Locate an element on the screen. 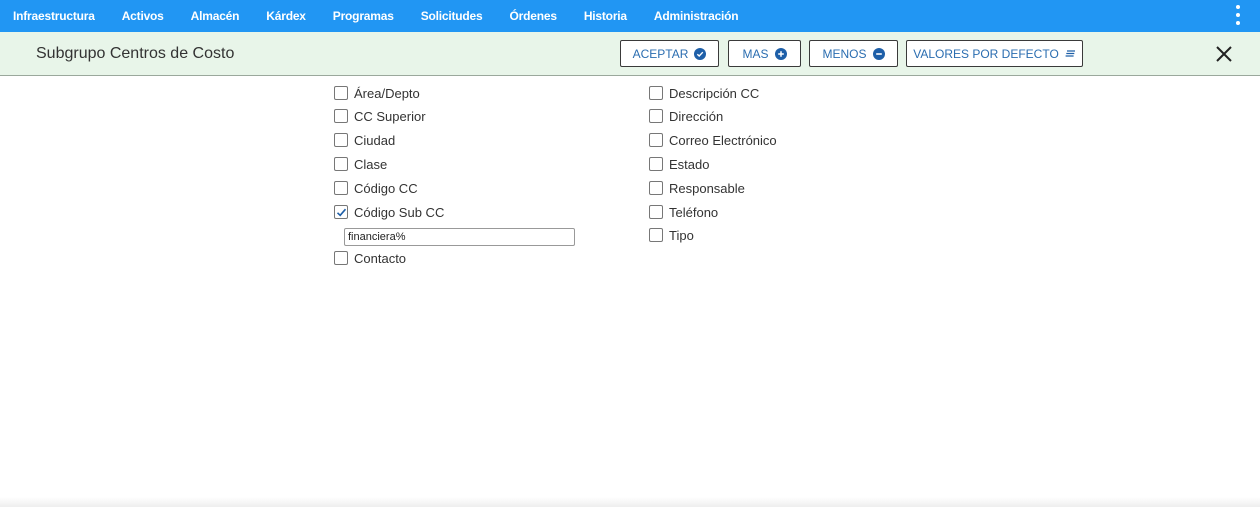 The height and width of the screenshot is (507, 1260). field-option-label: Estado is located at coordinates (689, 164).